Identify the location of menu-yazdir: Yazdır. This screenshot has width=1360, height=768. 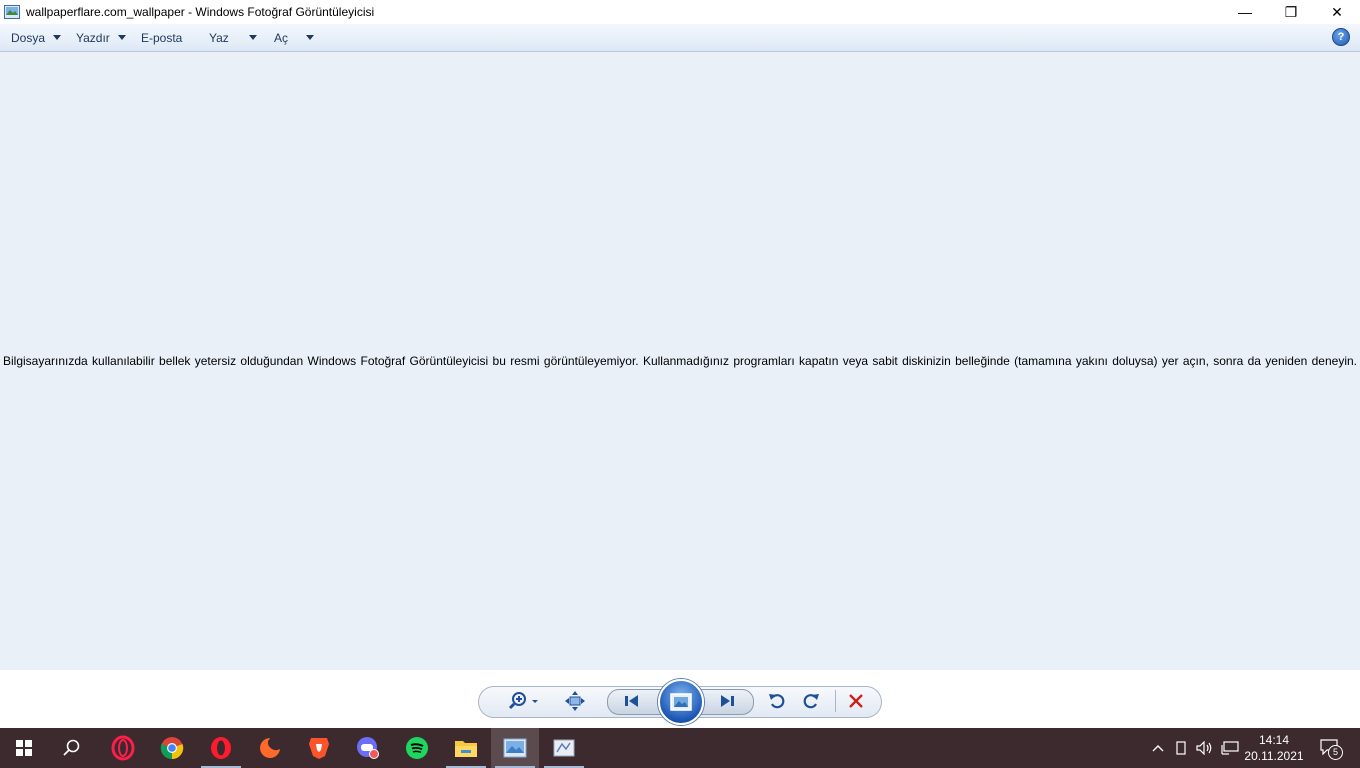
(101, 37).